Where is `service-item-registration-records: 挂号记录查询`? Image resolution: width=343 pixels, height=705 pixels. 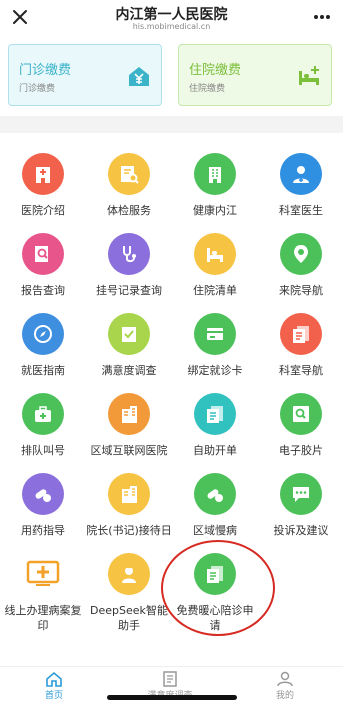 service-item-registration-records: 挂号记录查询 is located at coordinates (129, 265).